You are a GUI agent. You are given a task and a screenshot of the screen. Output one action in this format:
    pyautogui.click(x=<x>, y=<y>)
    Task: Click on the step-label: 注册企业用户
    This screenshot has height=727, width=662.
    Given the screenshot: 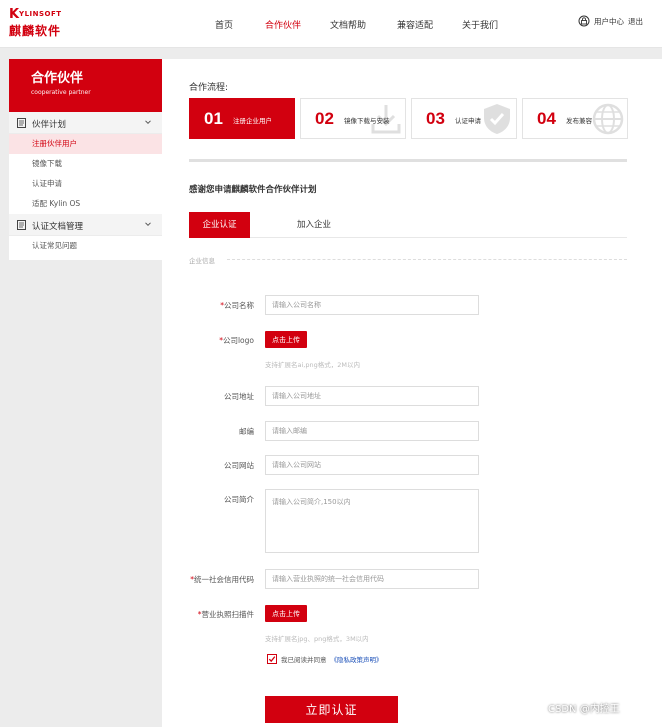 What is the action you would take?
    pyautogui.click(x=252, y=121)
    